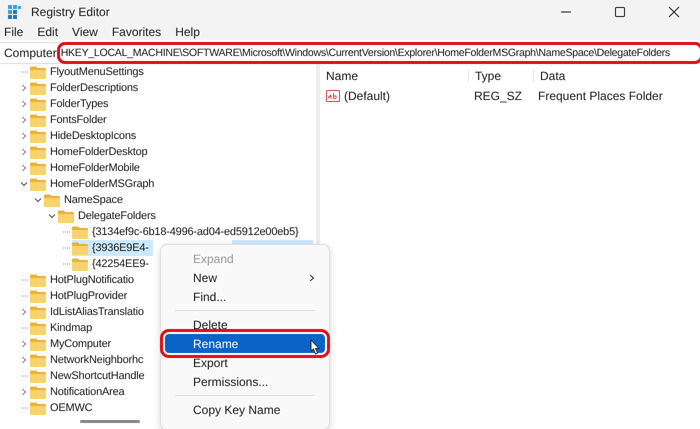 Image resolution: width=700 pixels, height=429 pixels. Describe the element at coordinates (620, 12) in the screenshot. I see `maximize-icon` at that location.